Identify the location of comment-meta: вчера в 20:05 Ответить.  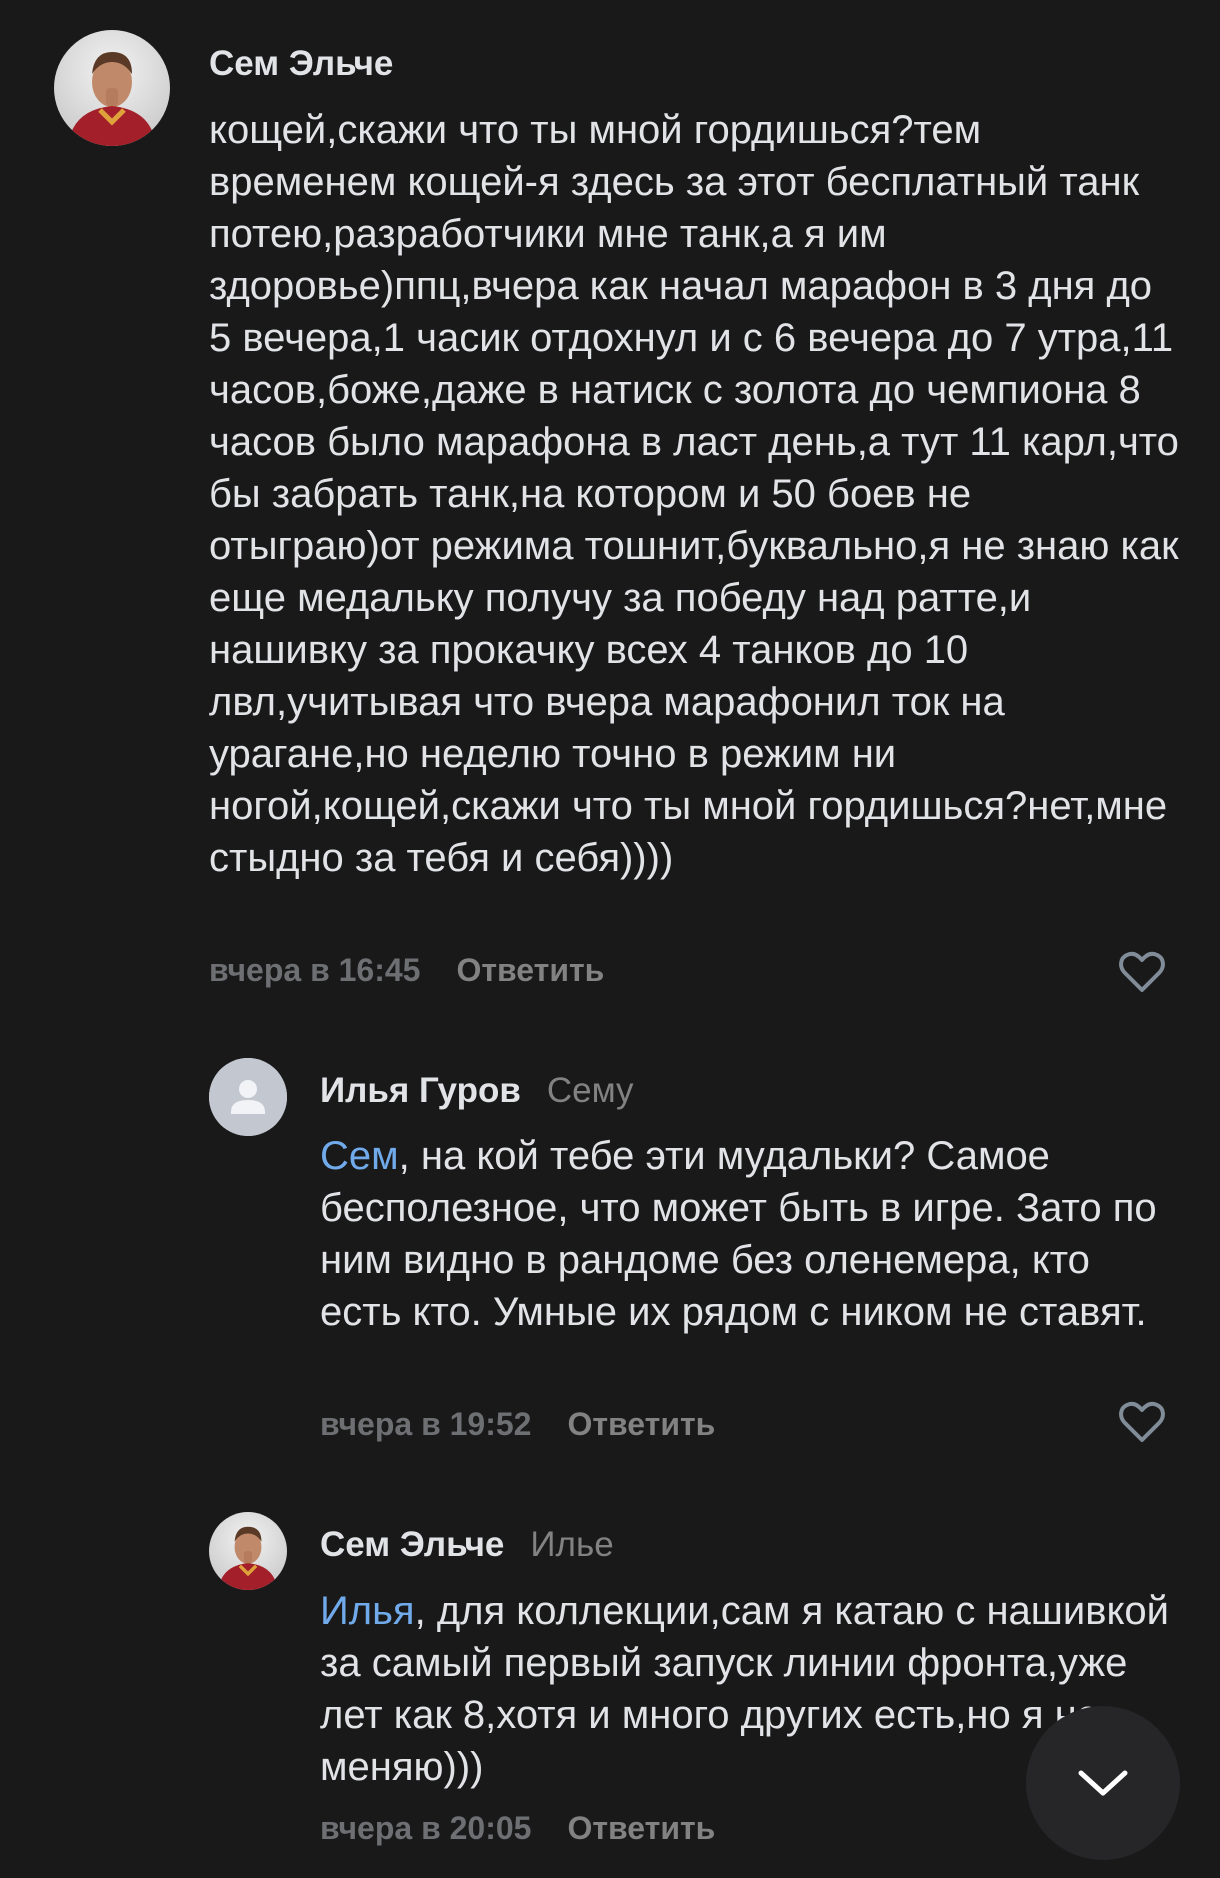
(517, 1828).